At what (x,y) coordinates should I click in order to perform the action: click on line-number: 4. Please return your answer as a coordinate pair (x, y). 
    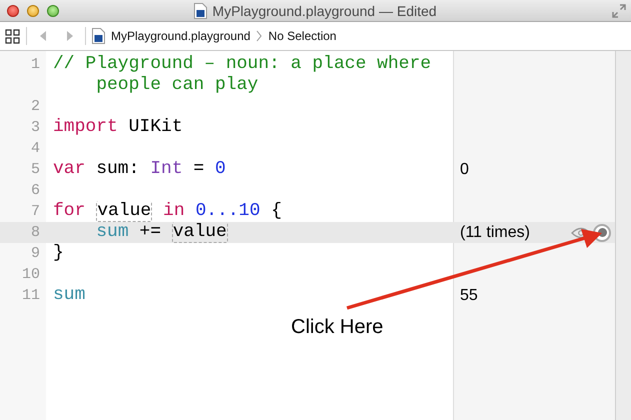
    Looking at the image, I should click on (35, 149).